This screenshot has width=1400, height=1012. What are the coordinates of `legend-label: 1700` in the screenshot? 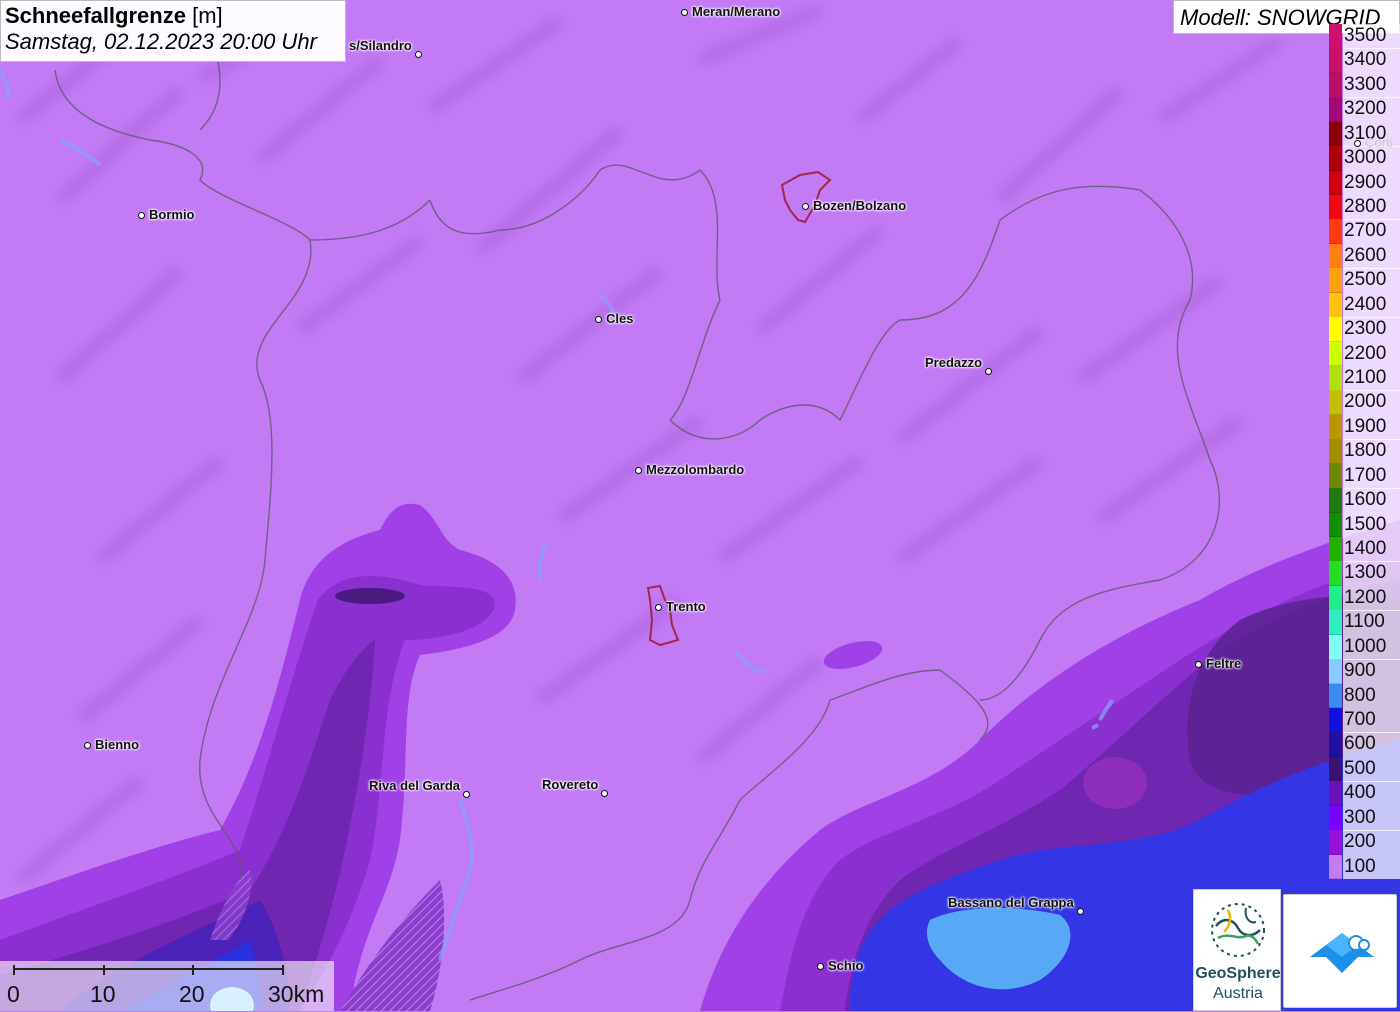 It's located at (1371, 476).